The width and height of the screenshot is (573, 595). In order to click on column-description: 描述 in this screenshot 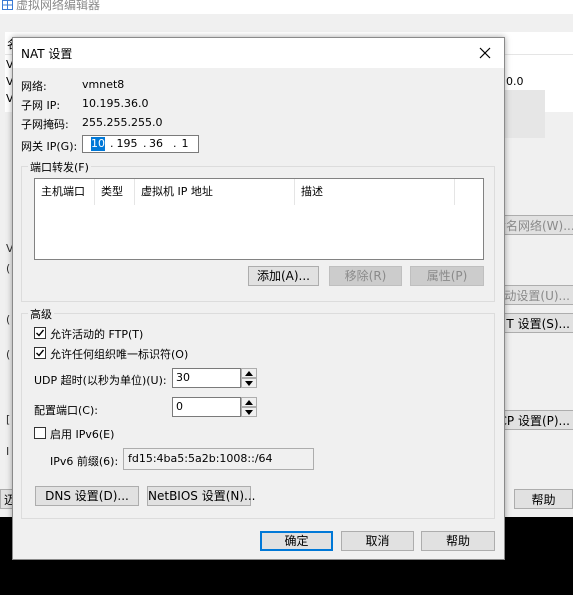, I will do `click(375, 192)`.